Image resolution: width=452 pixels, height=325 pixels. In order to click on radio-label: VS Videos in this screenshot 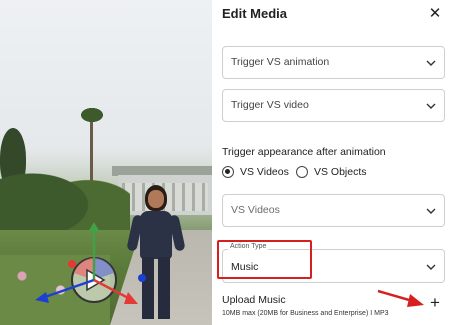, I will do `click(264, 172)`.